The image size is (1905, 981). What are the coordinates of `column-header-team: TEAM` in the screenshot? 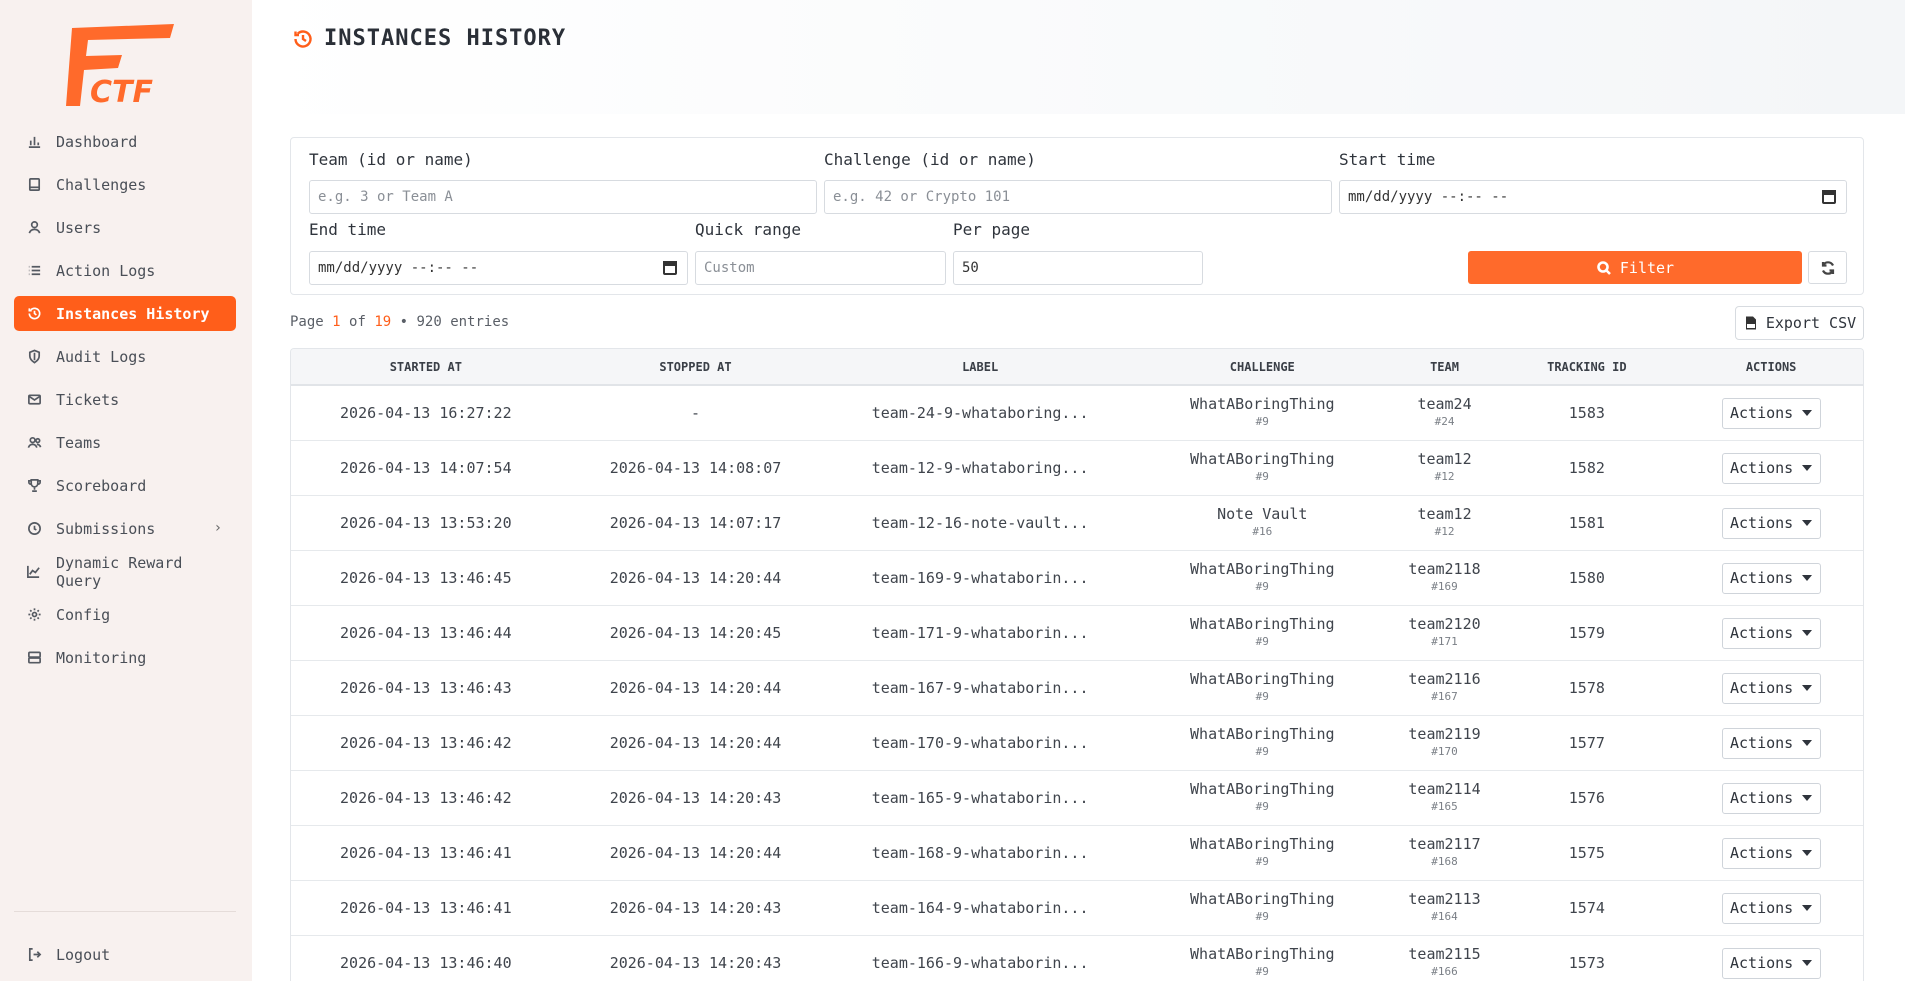 It's located at (1445, 367).